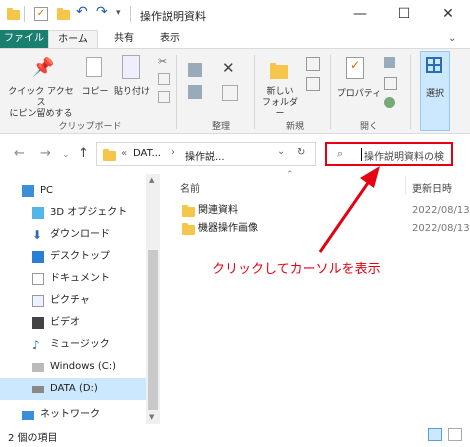  Describe the element at coordinates (405, 185) in the screenshot. I see `column-divider` at that location.